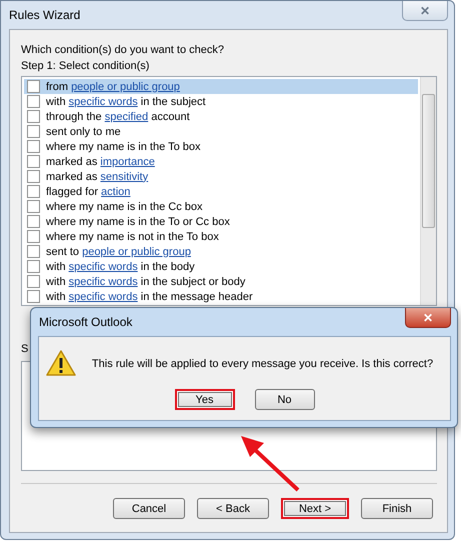 The width and height of the screenshot is (461, 549). What do you see at coordinates (221, 191) in the screenshot?
I see `list-row: flagged for action` at bounding box center [221, 191].